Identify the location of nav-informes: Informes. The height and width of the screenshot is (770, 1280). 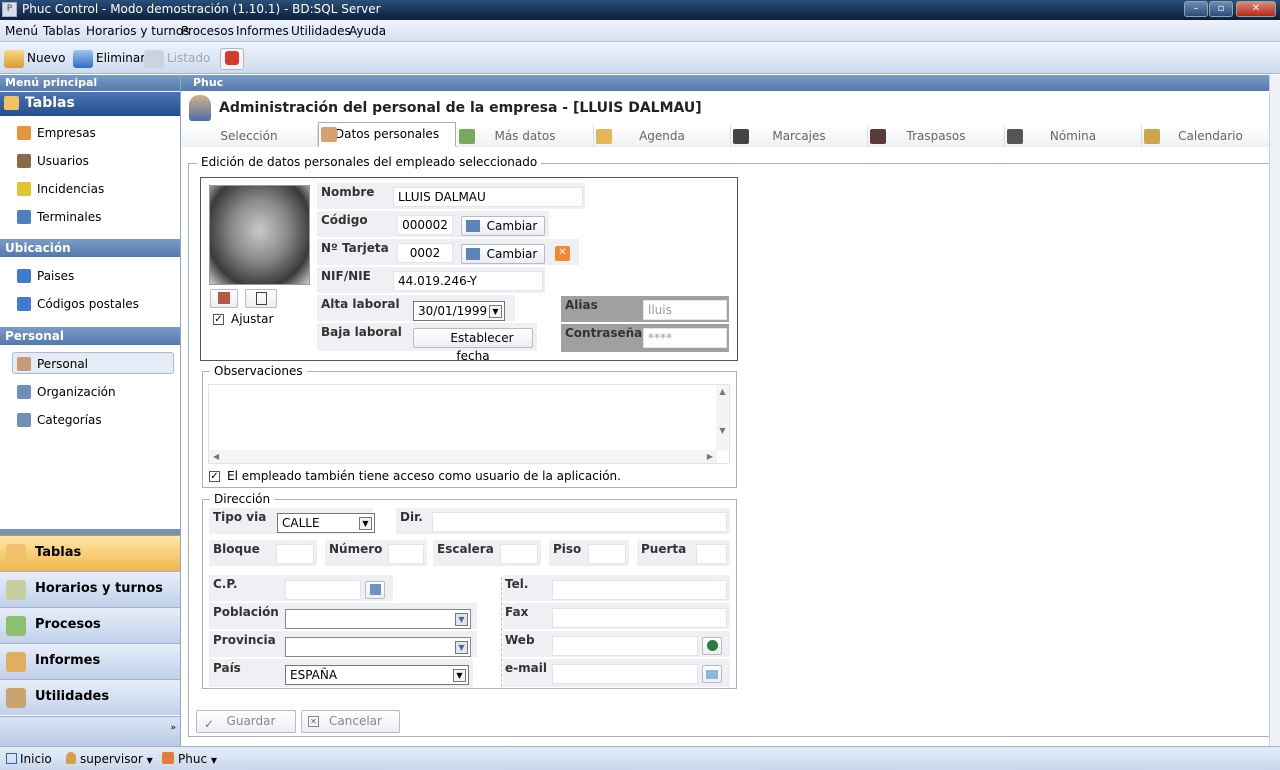
(90, 661).